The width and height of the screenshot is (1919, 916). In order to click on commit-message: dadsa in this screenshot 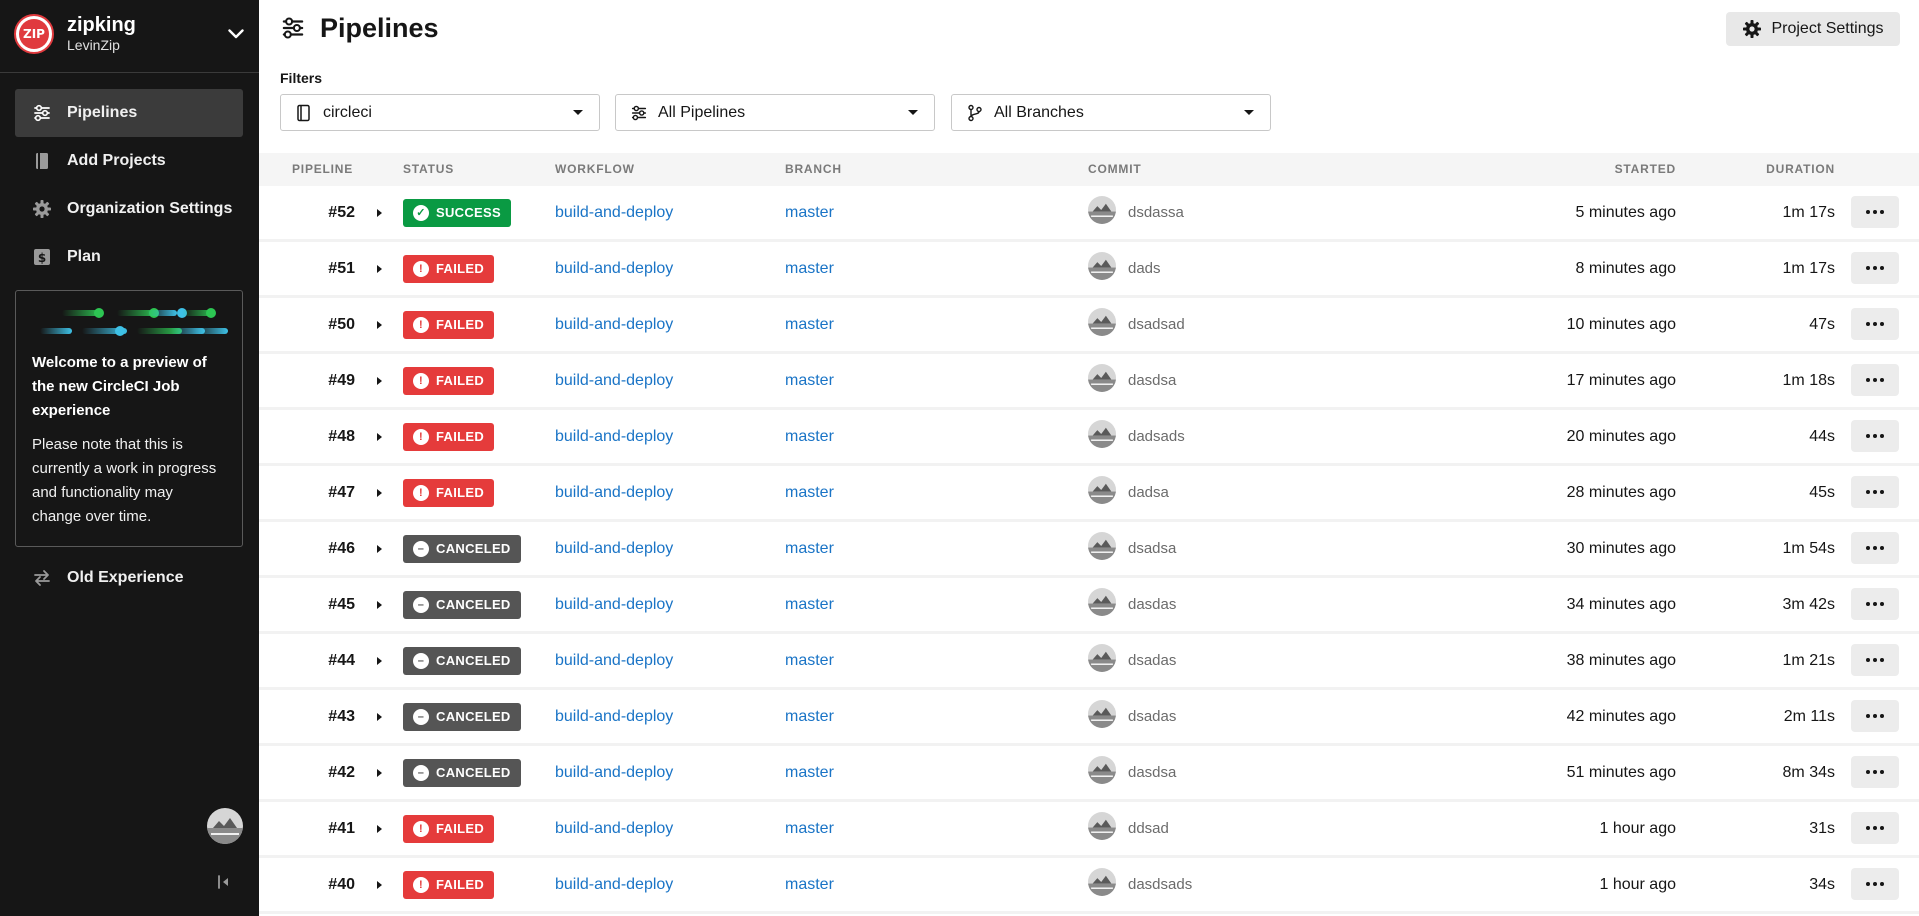, I will do `click(1148, 492)`.